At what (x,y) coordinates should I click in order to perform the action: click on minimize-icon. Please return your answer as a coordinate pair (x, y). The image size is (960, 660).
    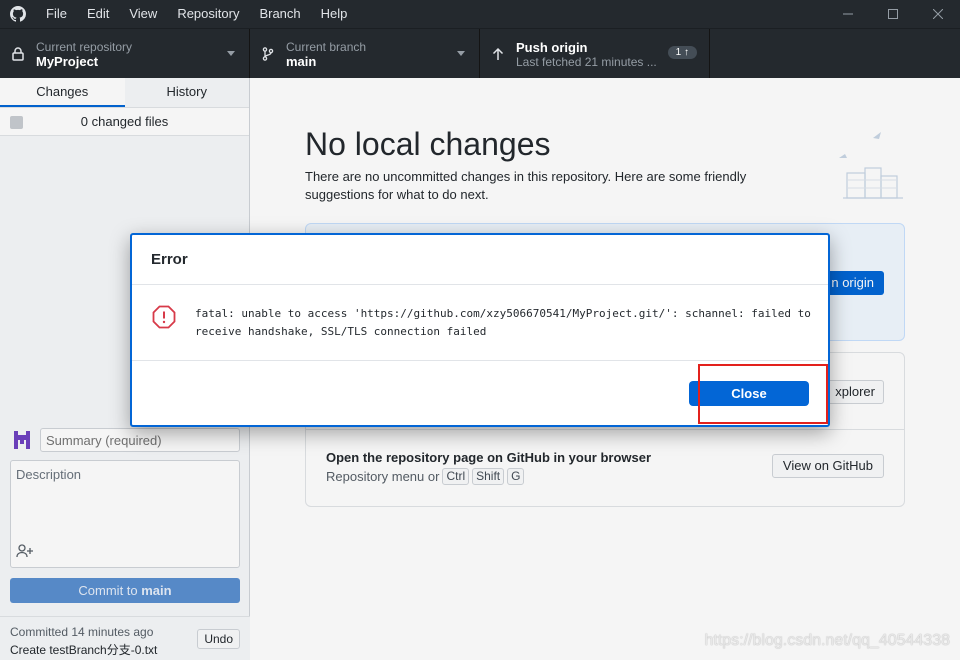
    Looking at the image, I should click on (847, 14).